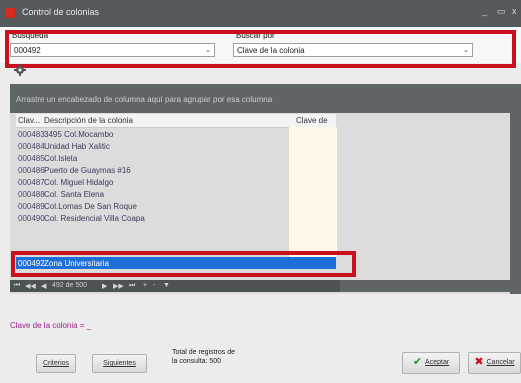 The height and width of the screenshot is (383, 521). Describe the element at coordinates (31, 158) in the screenshot. I see `cell-clave: 000485` at that location.